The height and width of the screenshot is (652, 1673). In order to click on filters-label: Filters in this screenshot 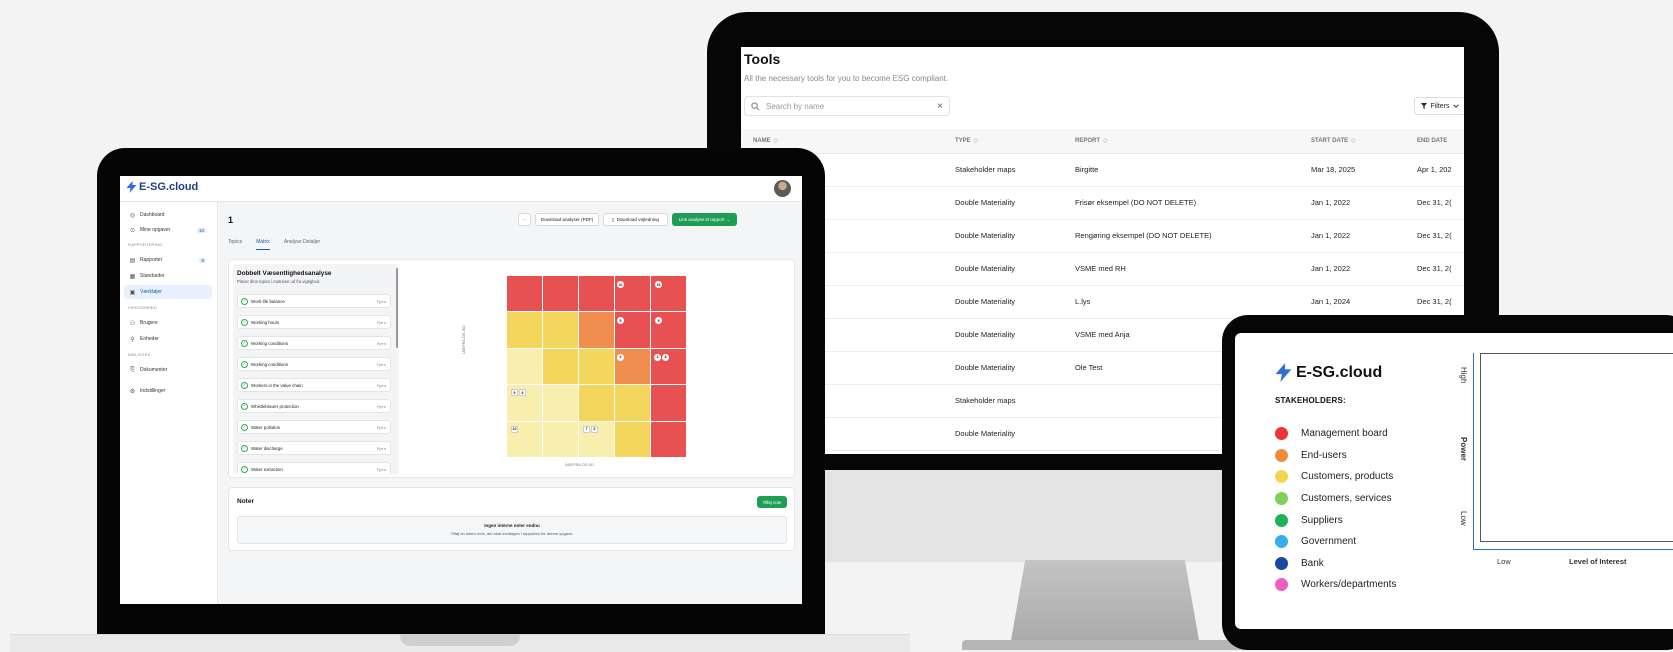, I will do `click(1440, 106)`.